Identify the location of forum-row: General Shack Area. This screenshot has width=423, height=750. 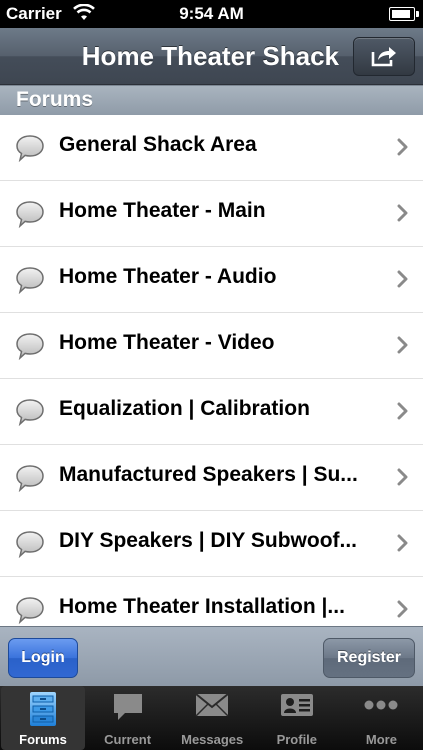
(211, 148).